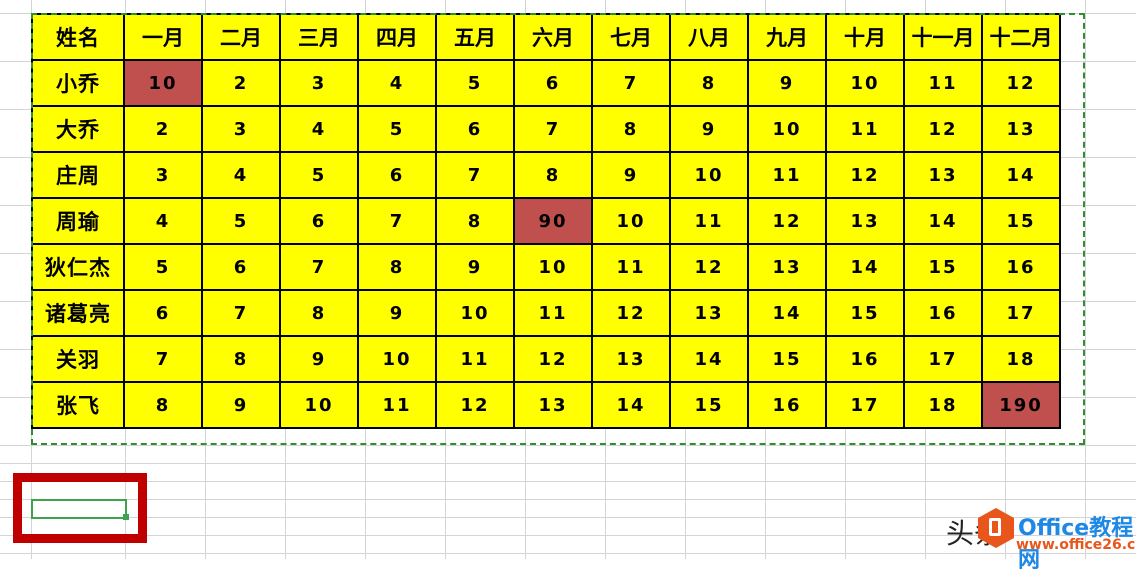  What do you see at coordinates (943, 37) in the screenshot?
I see `header-month: 十一月` at bounding box center [943, 37].